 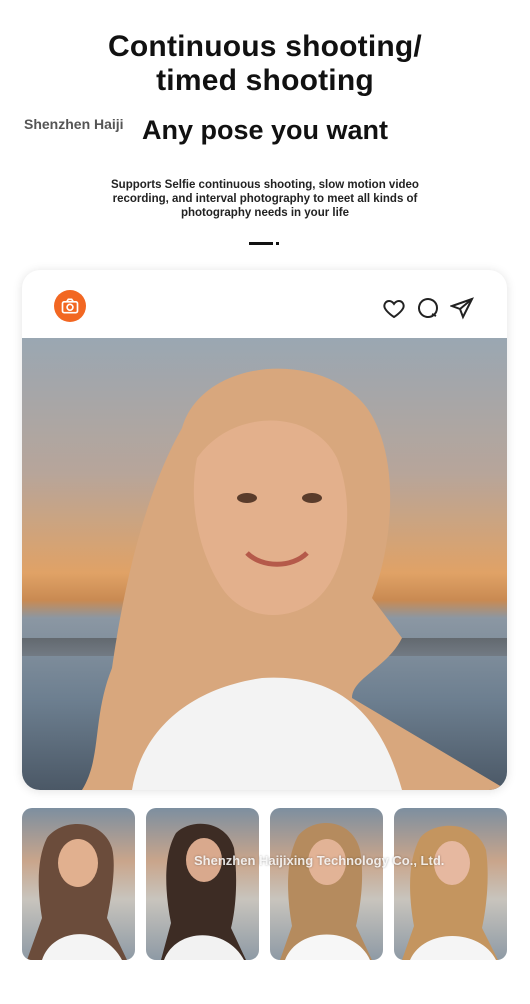 I want to click on camera-button, so click(x=70, y=306).